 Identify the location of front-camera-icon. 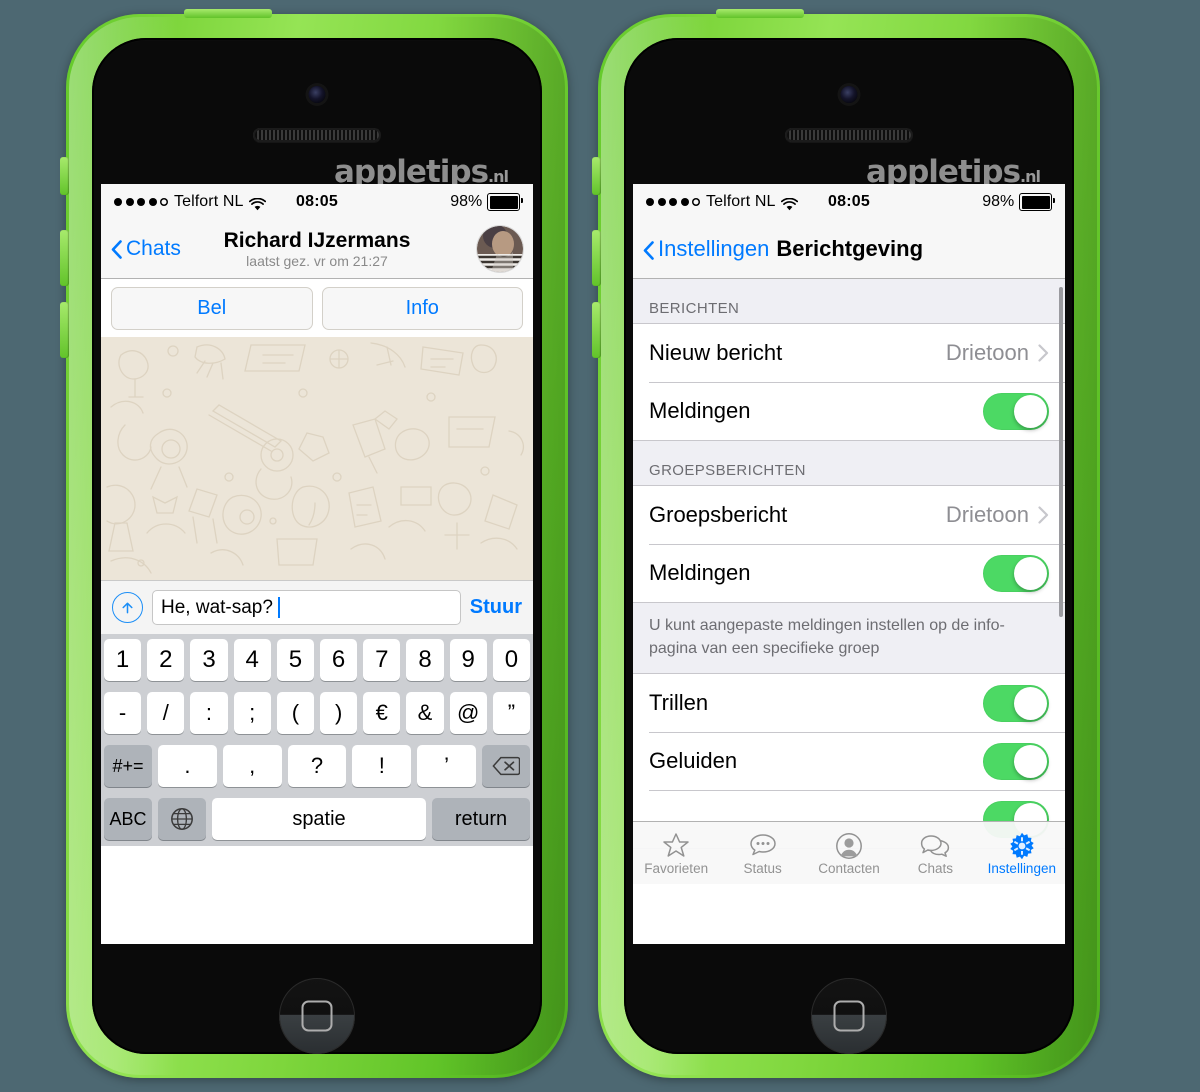
(317, 94).